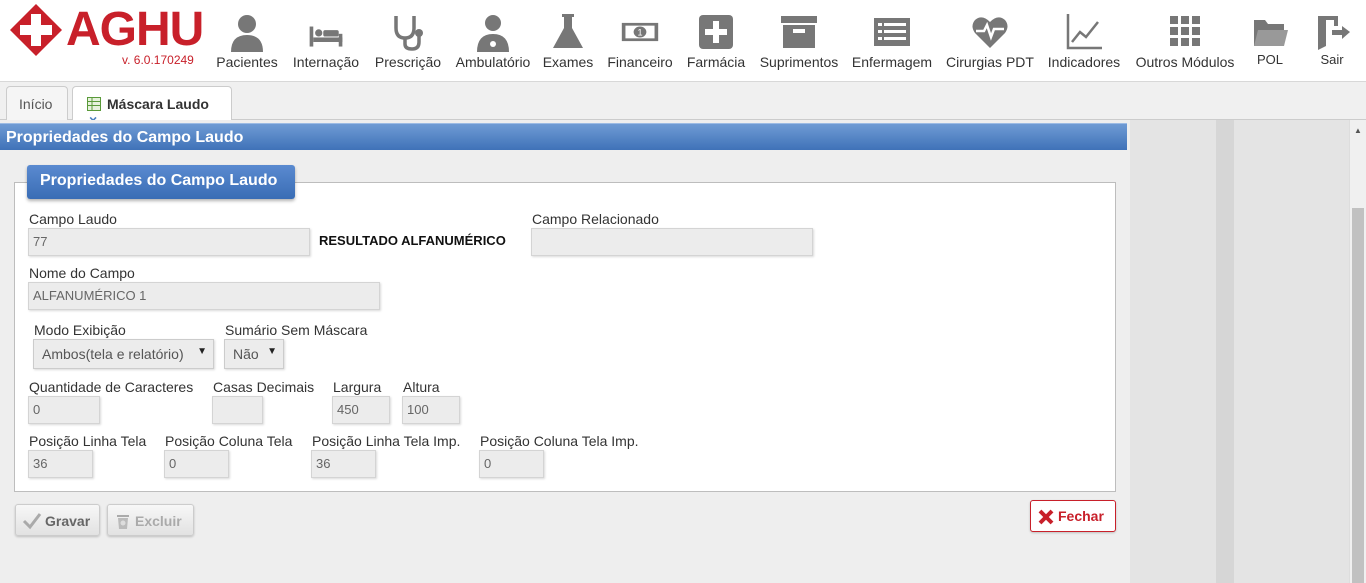 The image size is (1366, 583). Describe the element at coordinates (82, 273) in the screenshot. I see `nome-campo-label: Nome do Campo` at that location.